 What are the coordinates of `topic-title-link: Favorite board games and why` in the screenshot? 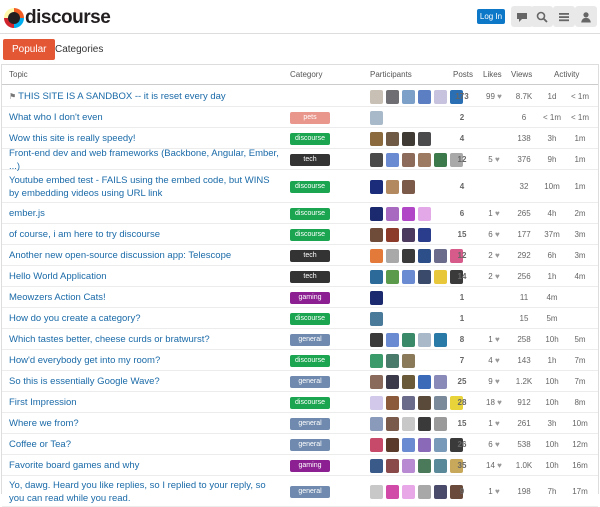 It's located at (145, 465).